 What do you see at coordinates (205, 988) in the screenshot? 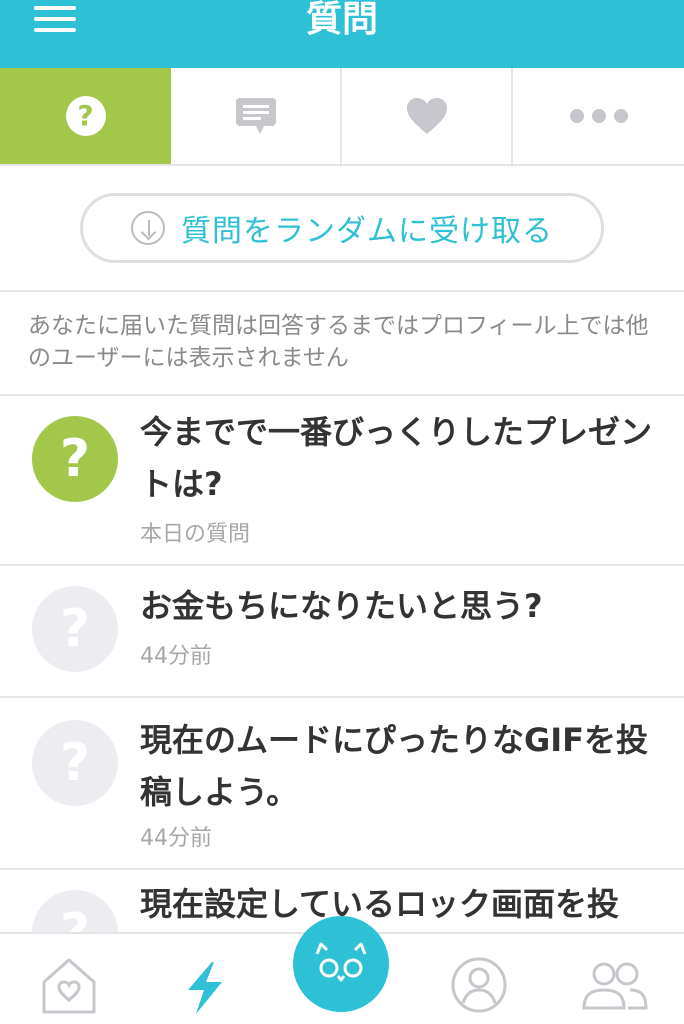
I see `lightning-icon` at bounding box center [205, 988].